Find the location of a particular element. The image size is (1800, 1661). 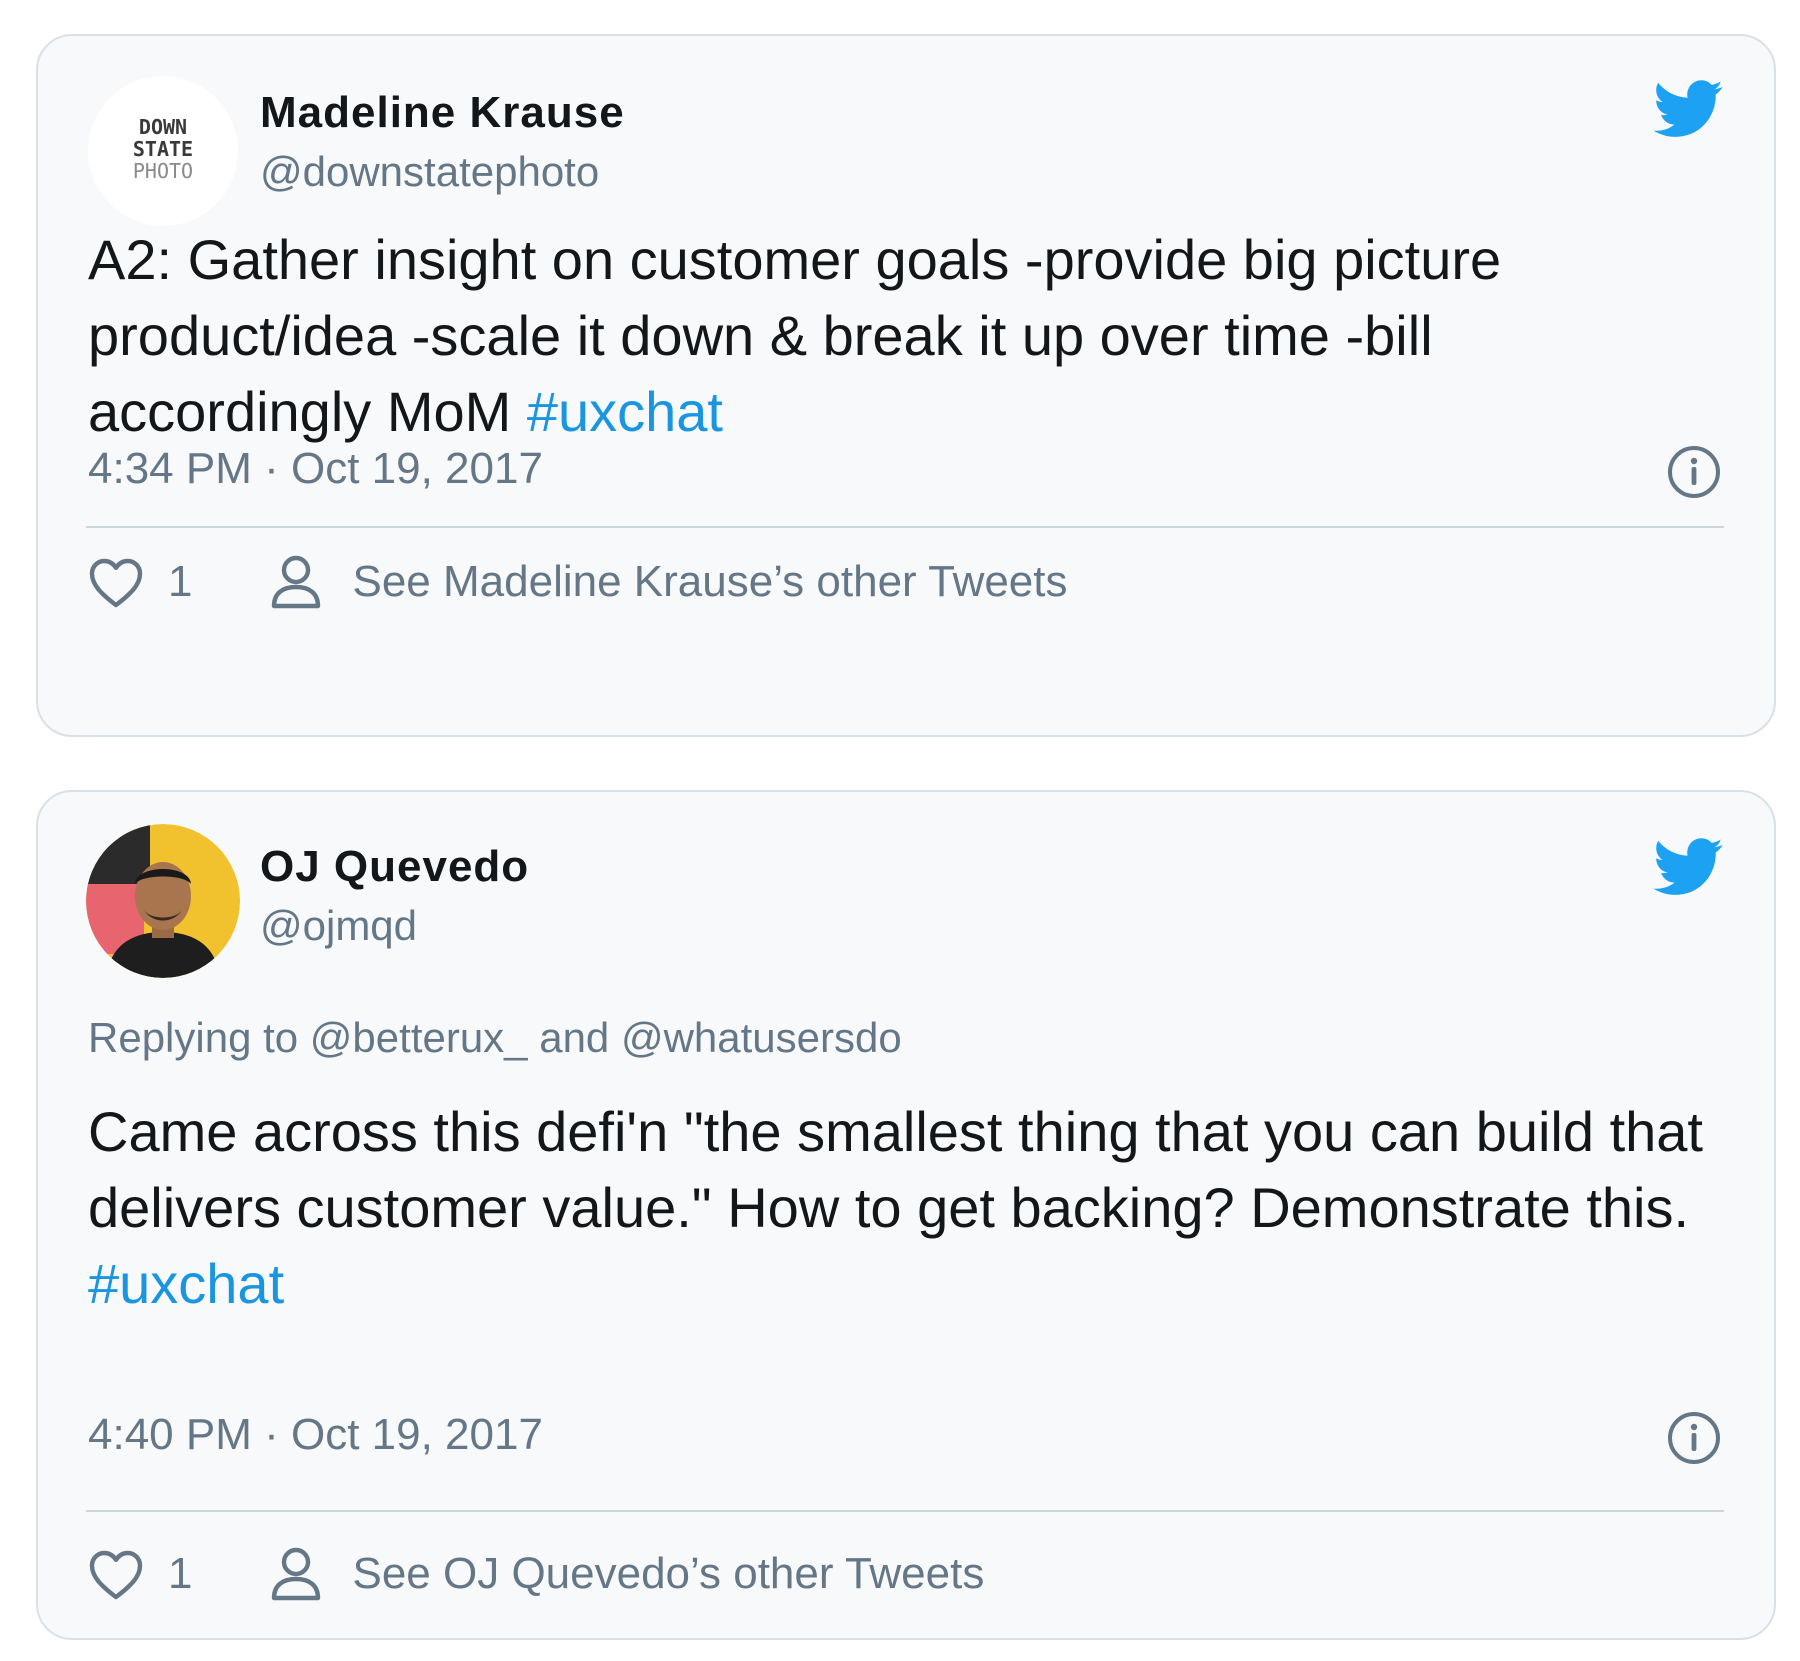

tweet-timestamp: 4:40 PM · Oct 19, 2017 is located at coordinates (315, 1435).